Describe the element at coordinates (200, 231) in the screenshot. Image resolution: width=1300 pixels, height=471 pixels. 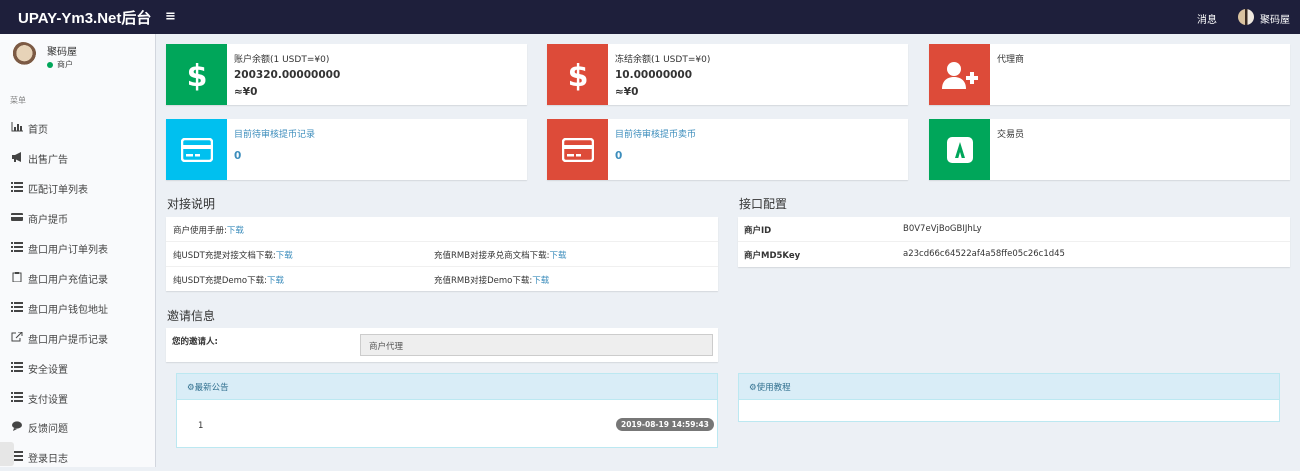
I see `manual-label: 商户使用手册:` at that location.